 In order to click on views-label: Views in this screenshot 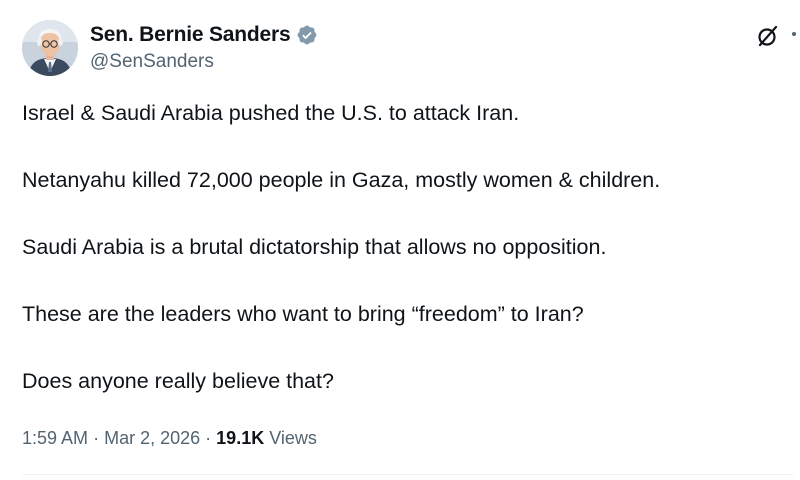, I will do `click(293, 438)`.